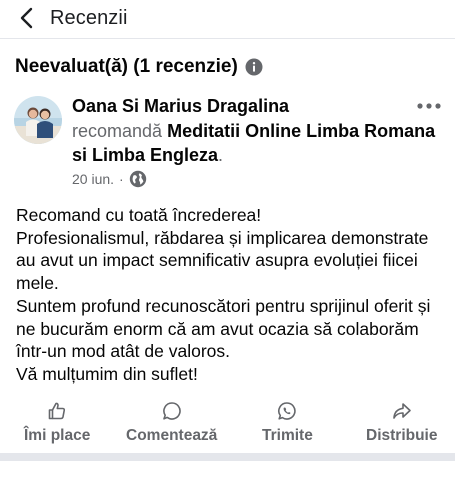  I want to click on header-divider, so click(227, 38).